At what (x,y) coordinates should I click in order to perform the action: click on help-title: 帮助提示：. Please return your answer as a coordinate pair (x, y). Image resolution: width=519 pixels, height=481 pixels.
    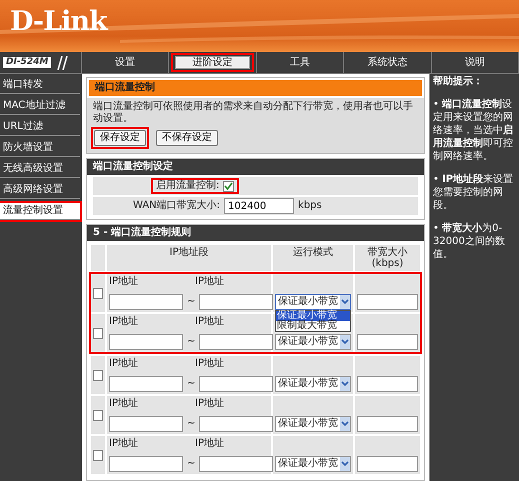
    Looking at the image, I should click on (458, 82).